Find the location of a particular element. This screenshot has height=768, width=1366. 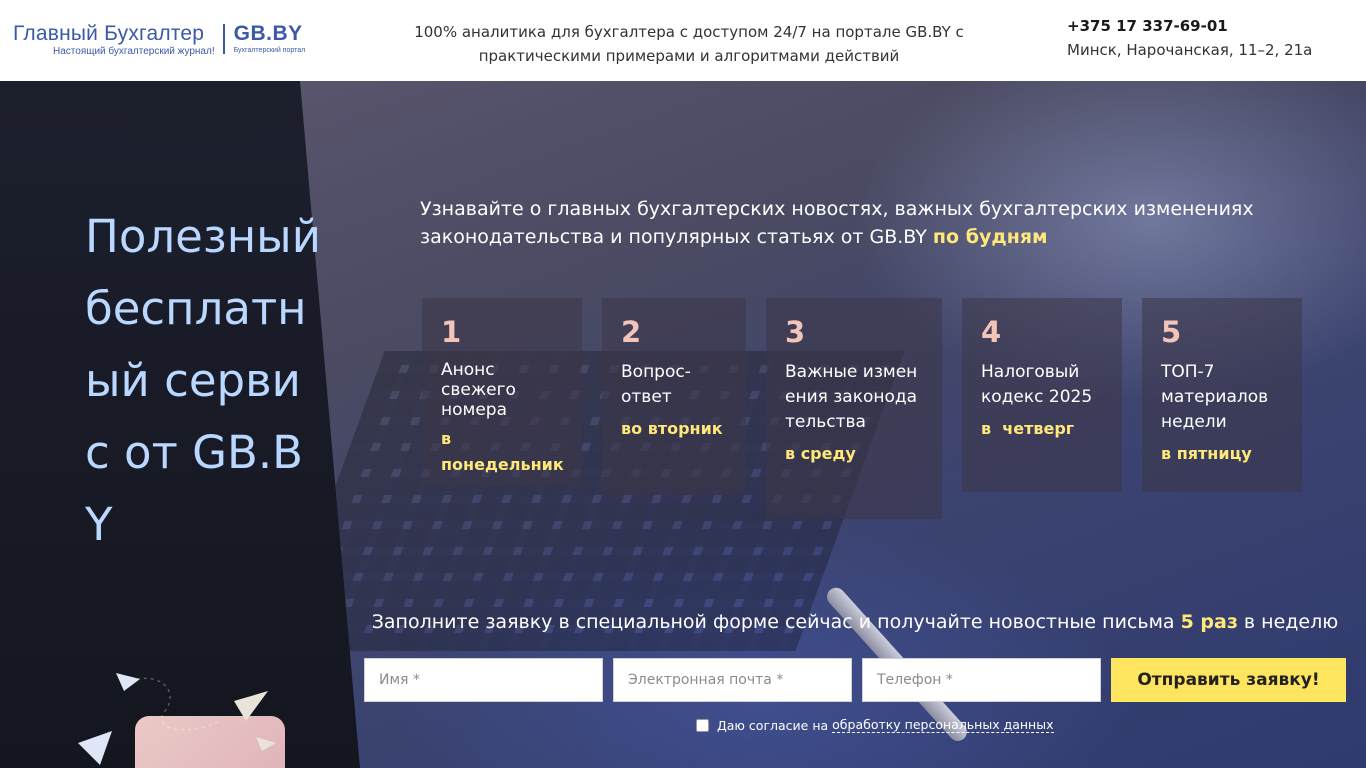

schedule-card-1: 1 Анонс свежего номера в понедельник is located at coordinates (502, 392).